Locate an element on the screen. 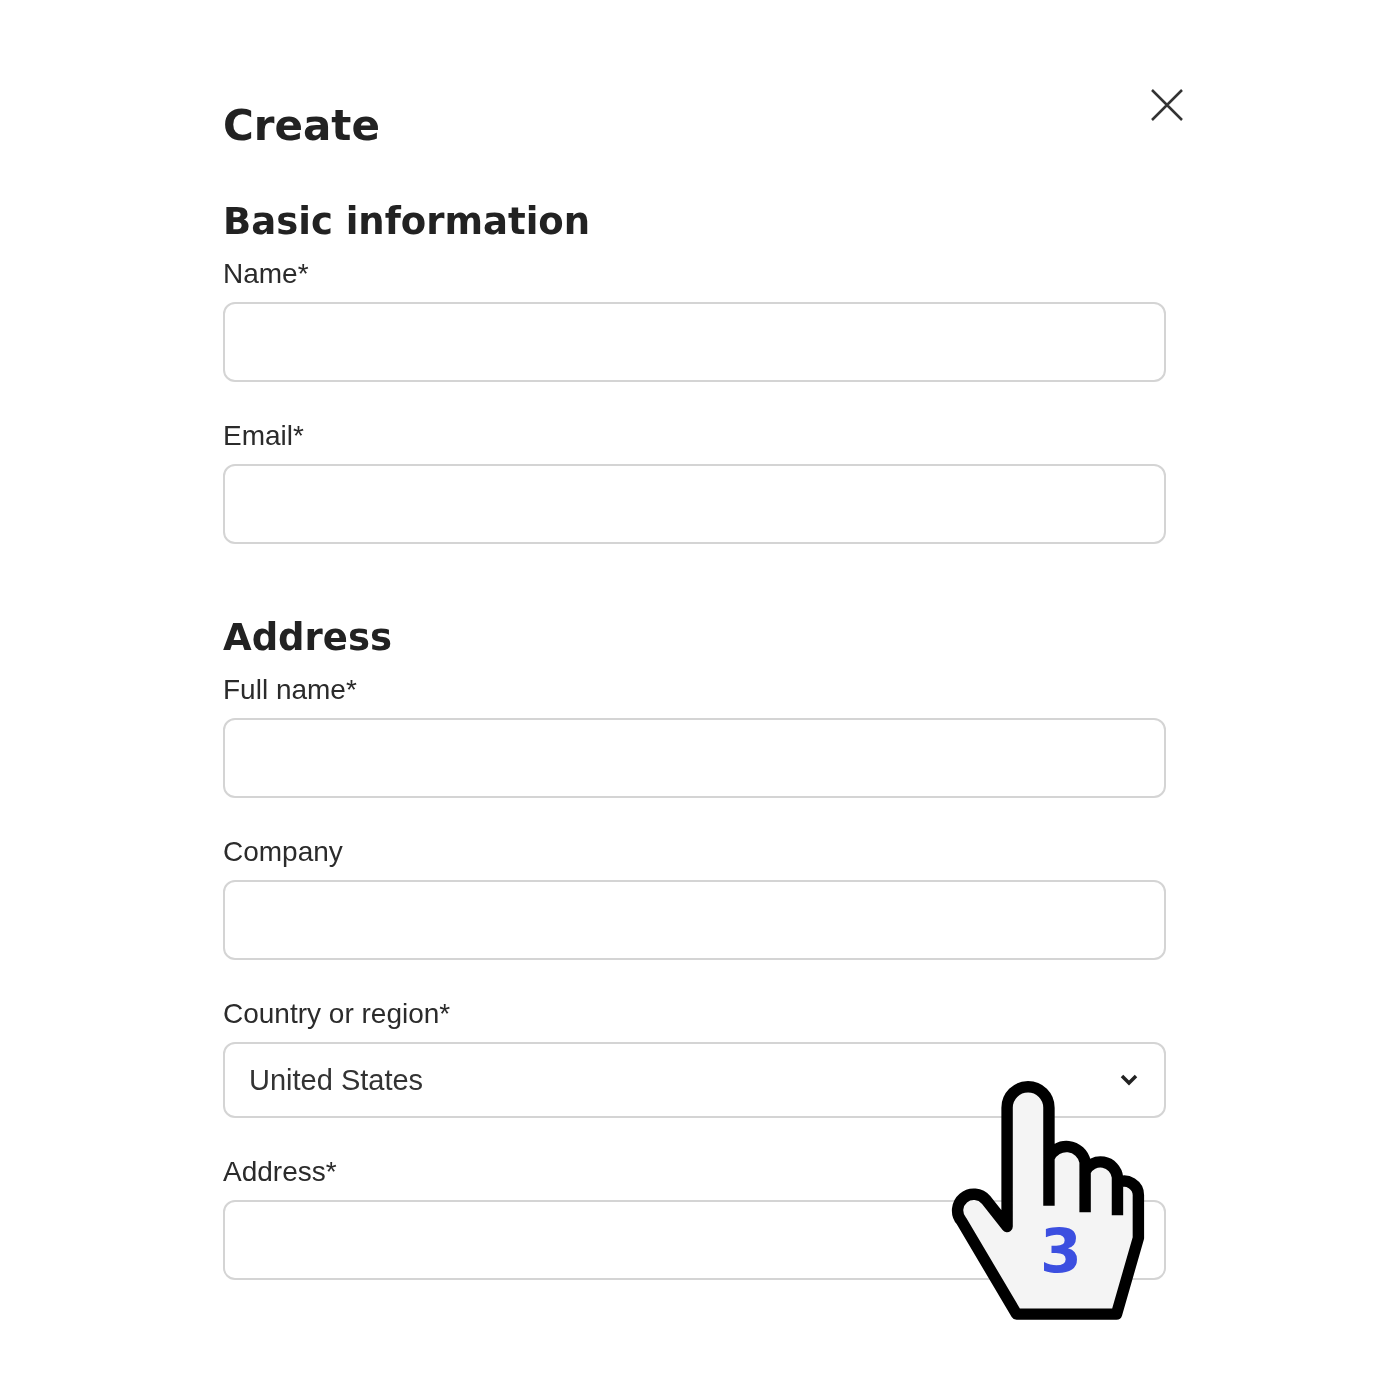 The height and width of the screenshot is (1400, 1400). field-label: Company is located at coordinates (283, 852).